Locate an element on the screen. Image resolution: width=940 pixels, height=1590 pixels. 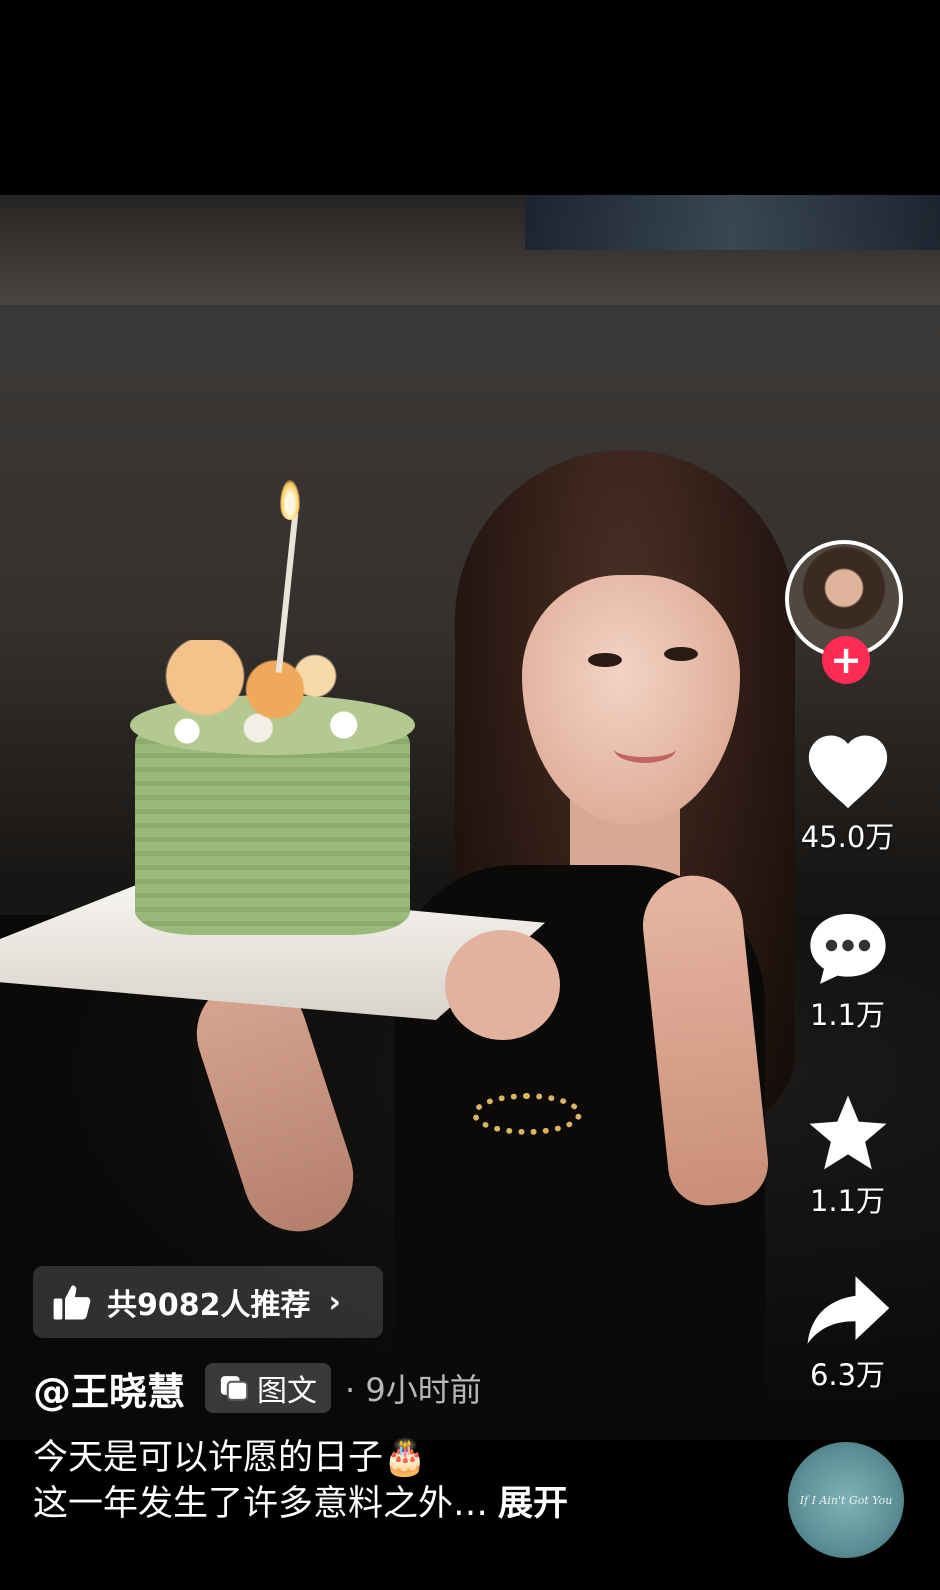
author-row: @王晓慧 图文 · 9小时前 is located at coordinates (257, 1388).